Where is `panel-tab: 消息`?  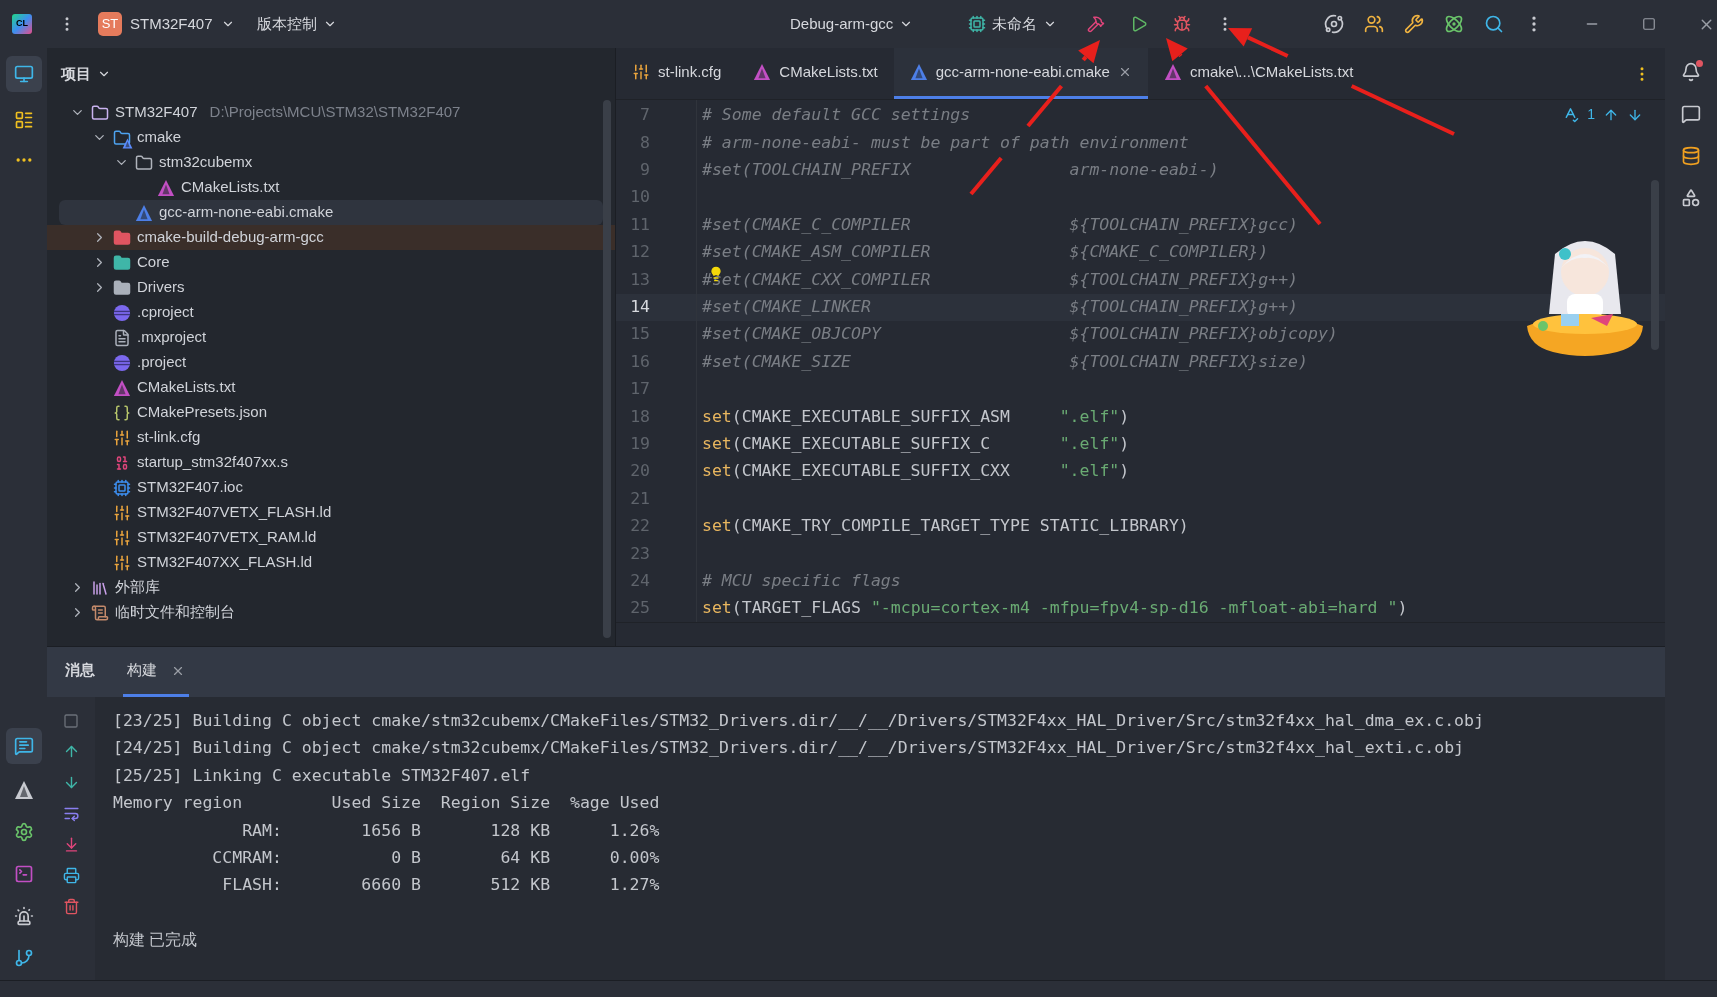
panel-tab: 消息 is located at coordinates (80, 672).